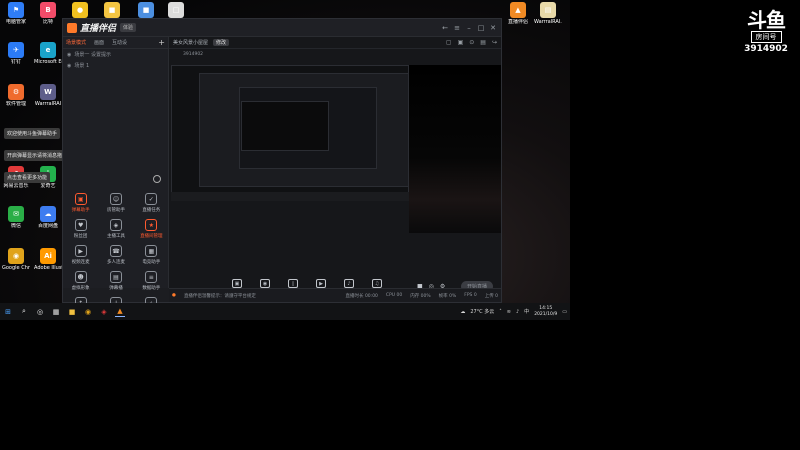 Image resolution: width=800 pixels, height=450 pixels. I want to click on version-badge: 体验, so click(128, 27).